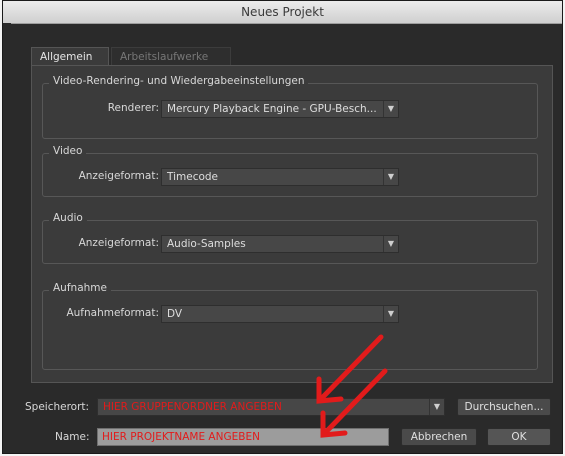 Image resolution: width=565 pixels, height=456 pixels. What do you see at coordinates (7, 238) in the screenshot?
I see `window-edge` at bounding box center [7, 238].